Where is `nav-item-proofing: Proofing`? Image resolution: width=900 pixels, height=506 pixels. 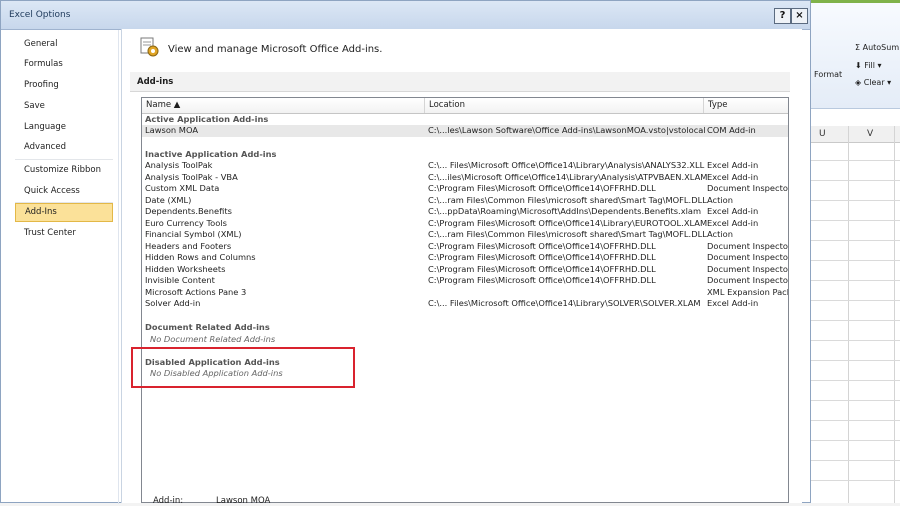 nav-item-proofing: Proofing is located at coordinates (64, 85).